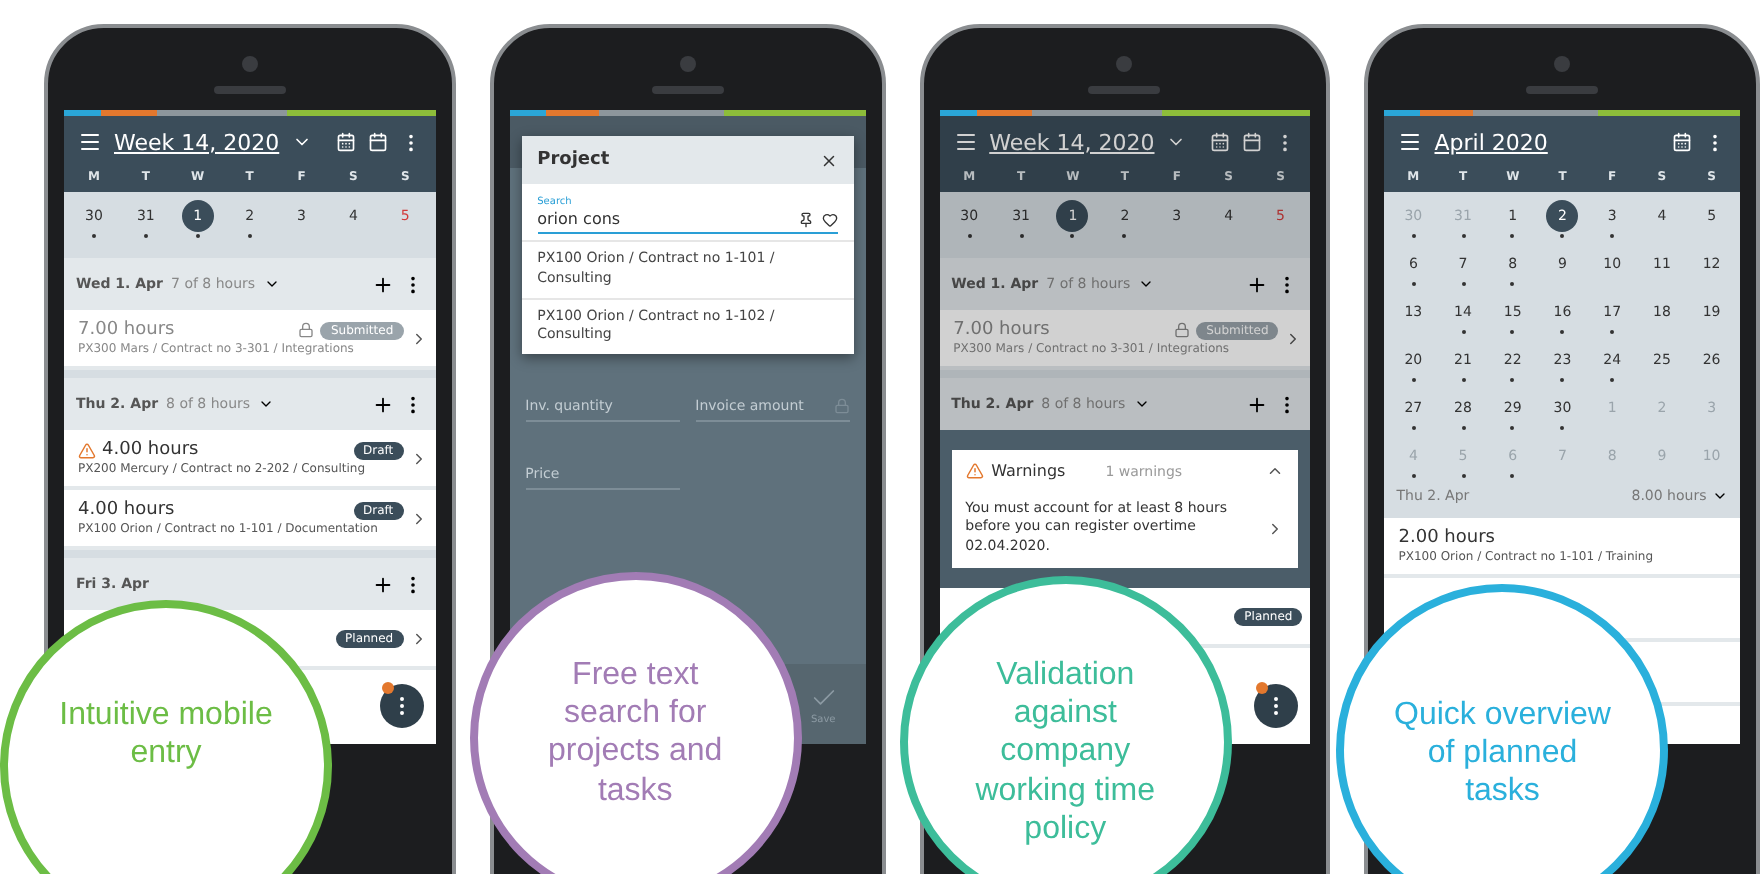 This screenshot has width=1760, height=874. What do you see at coordinates (166, 734) in the screenshot?
I see `callout-text: Intuitive mobile entry` at bounding box center [166, 734].